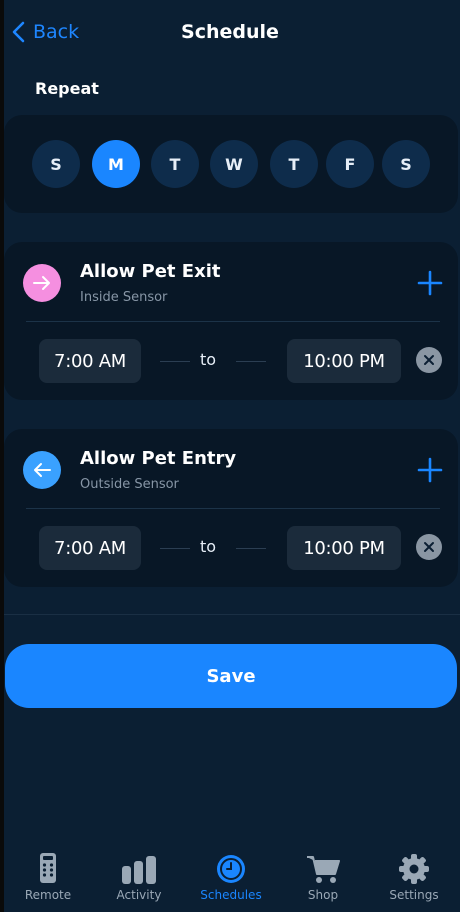 The image size is (460, 912). Describe the element at coordinates (139, 867) in the screenshot. I see `bar-chart-icon` at that location.